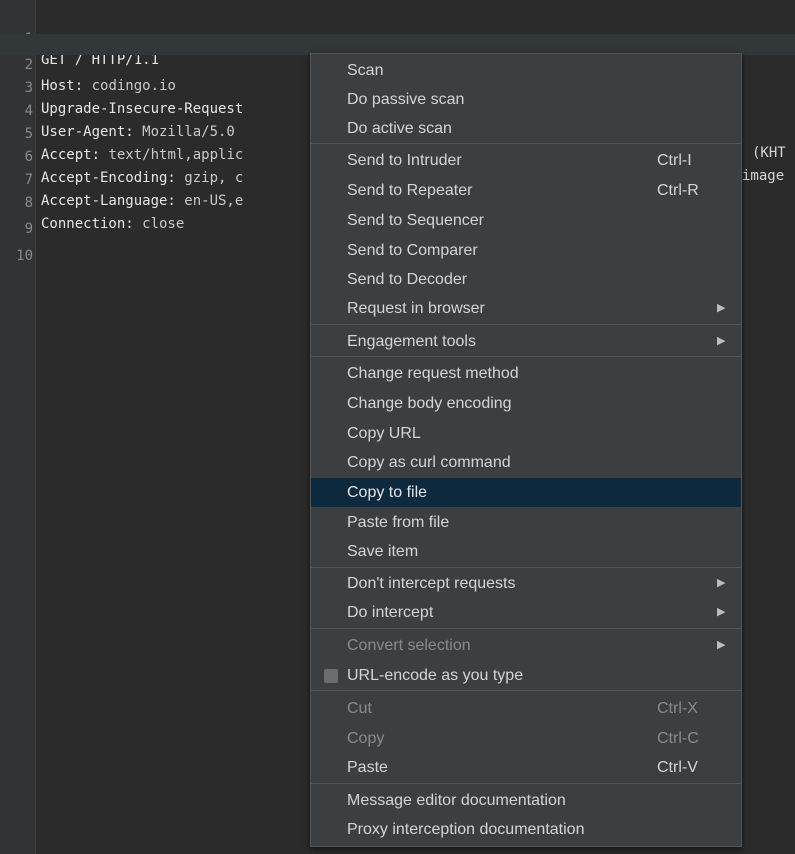 This screenshot has height=854, width=795. I want to click on menu-item-send-to-repeater: Send to Repeater Ctrl-R, so click(526, 190).